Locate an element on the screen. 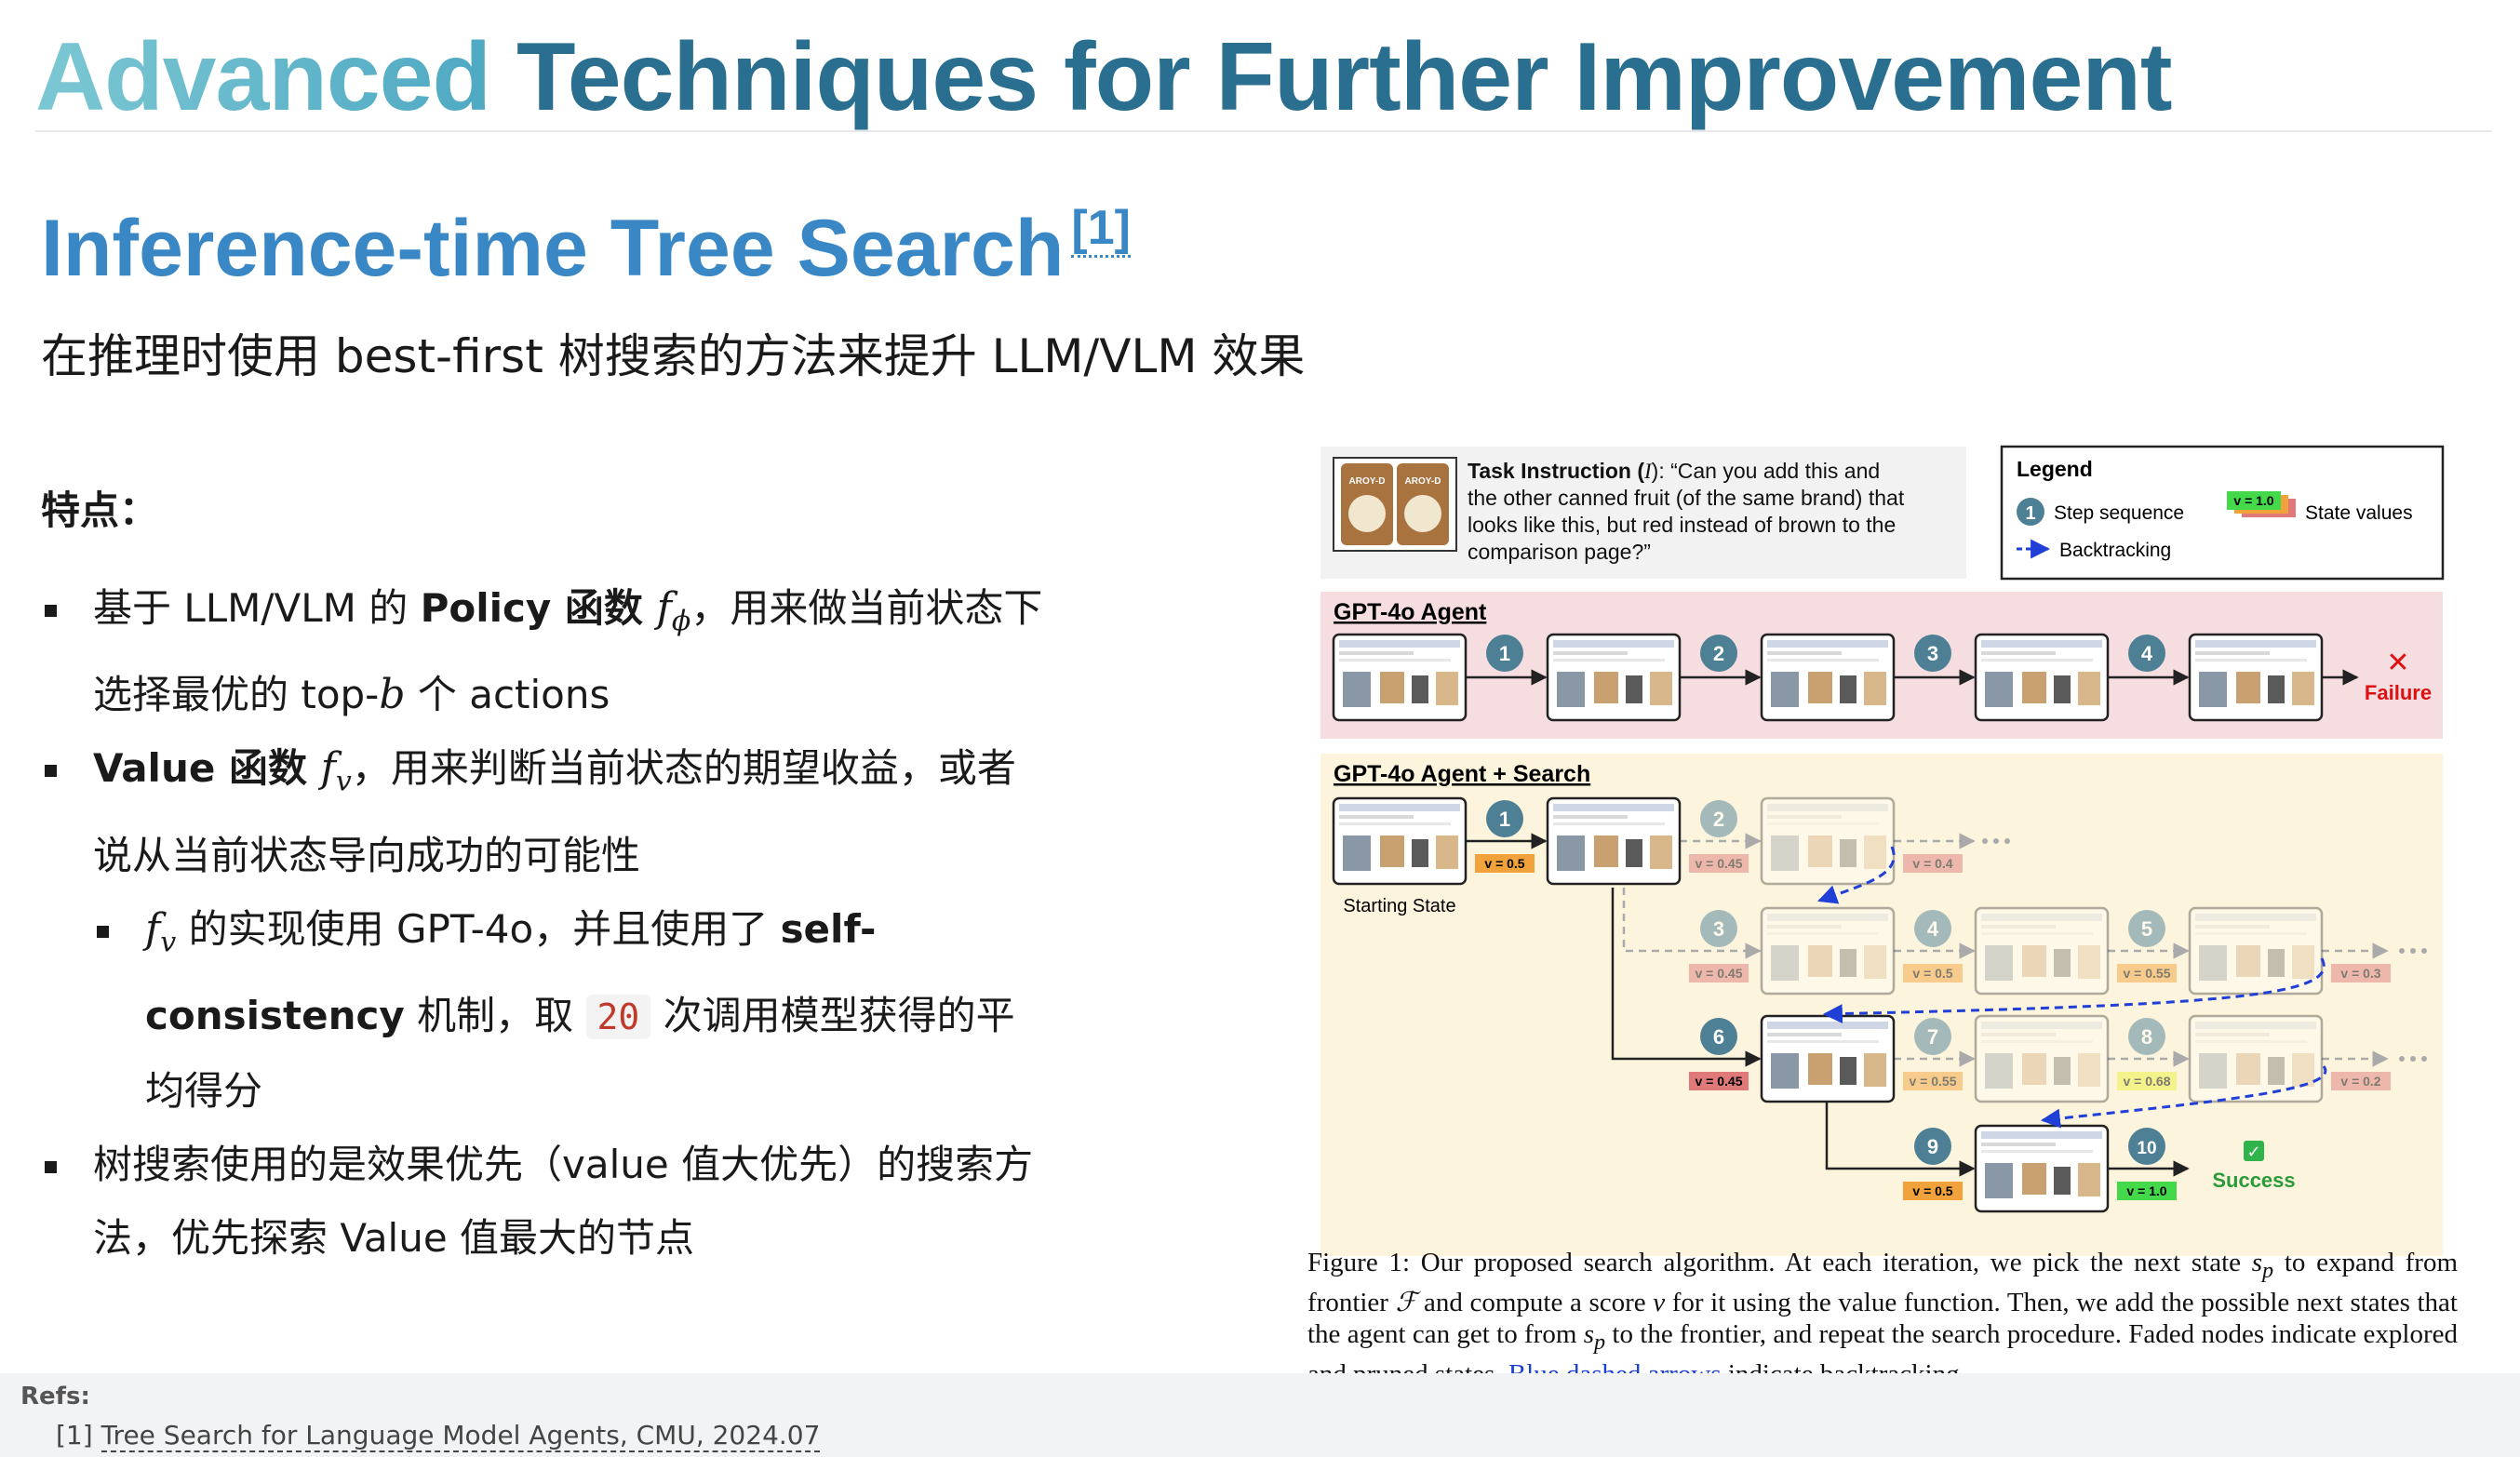 Image resolution: width=2520 pixels, height=1457 pixels. svg-text: 9 is located at coordinates (1932, 1146).